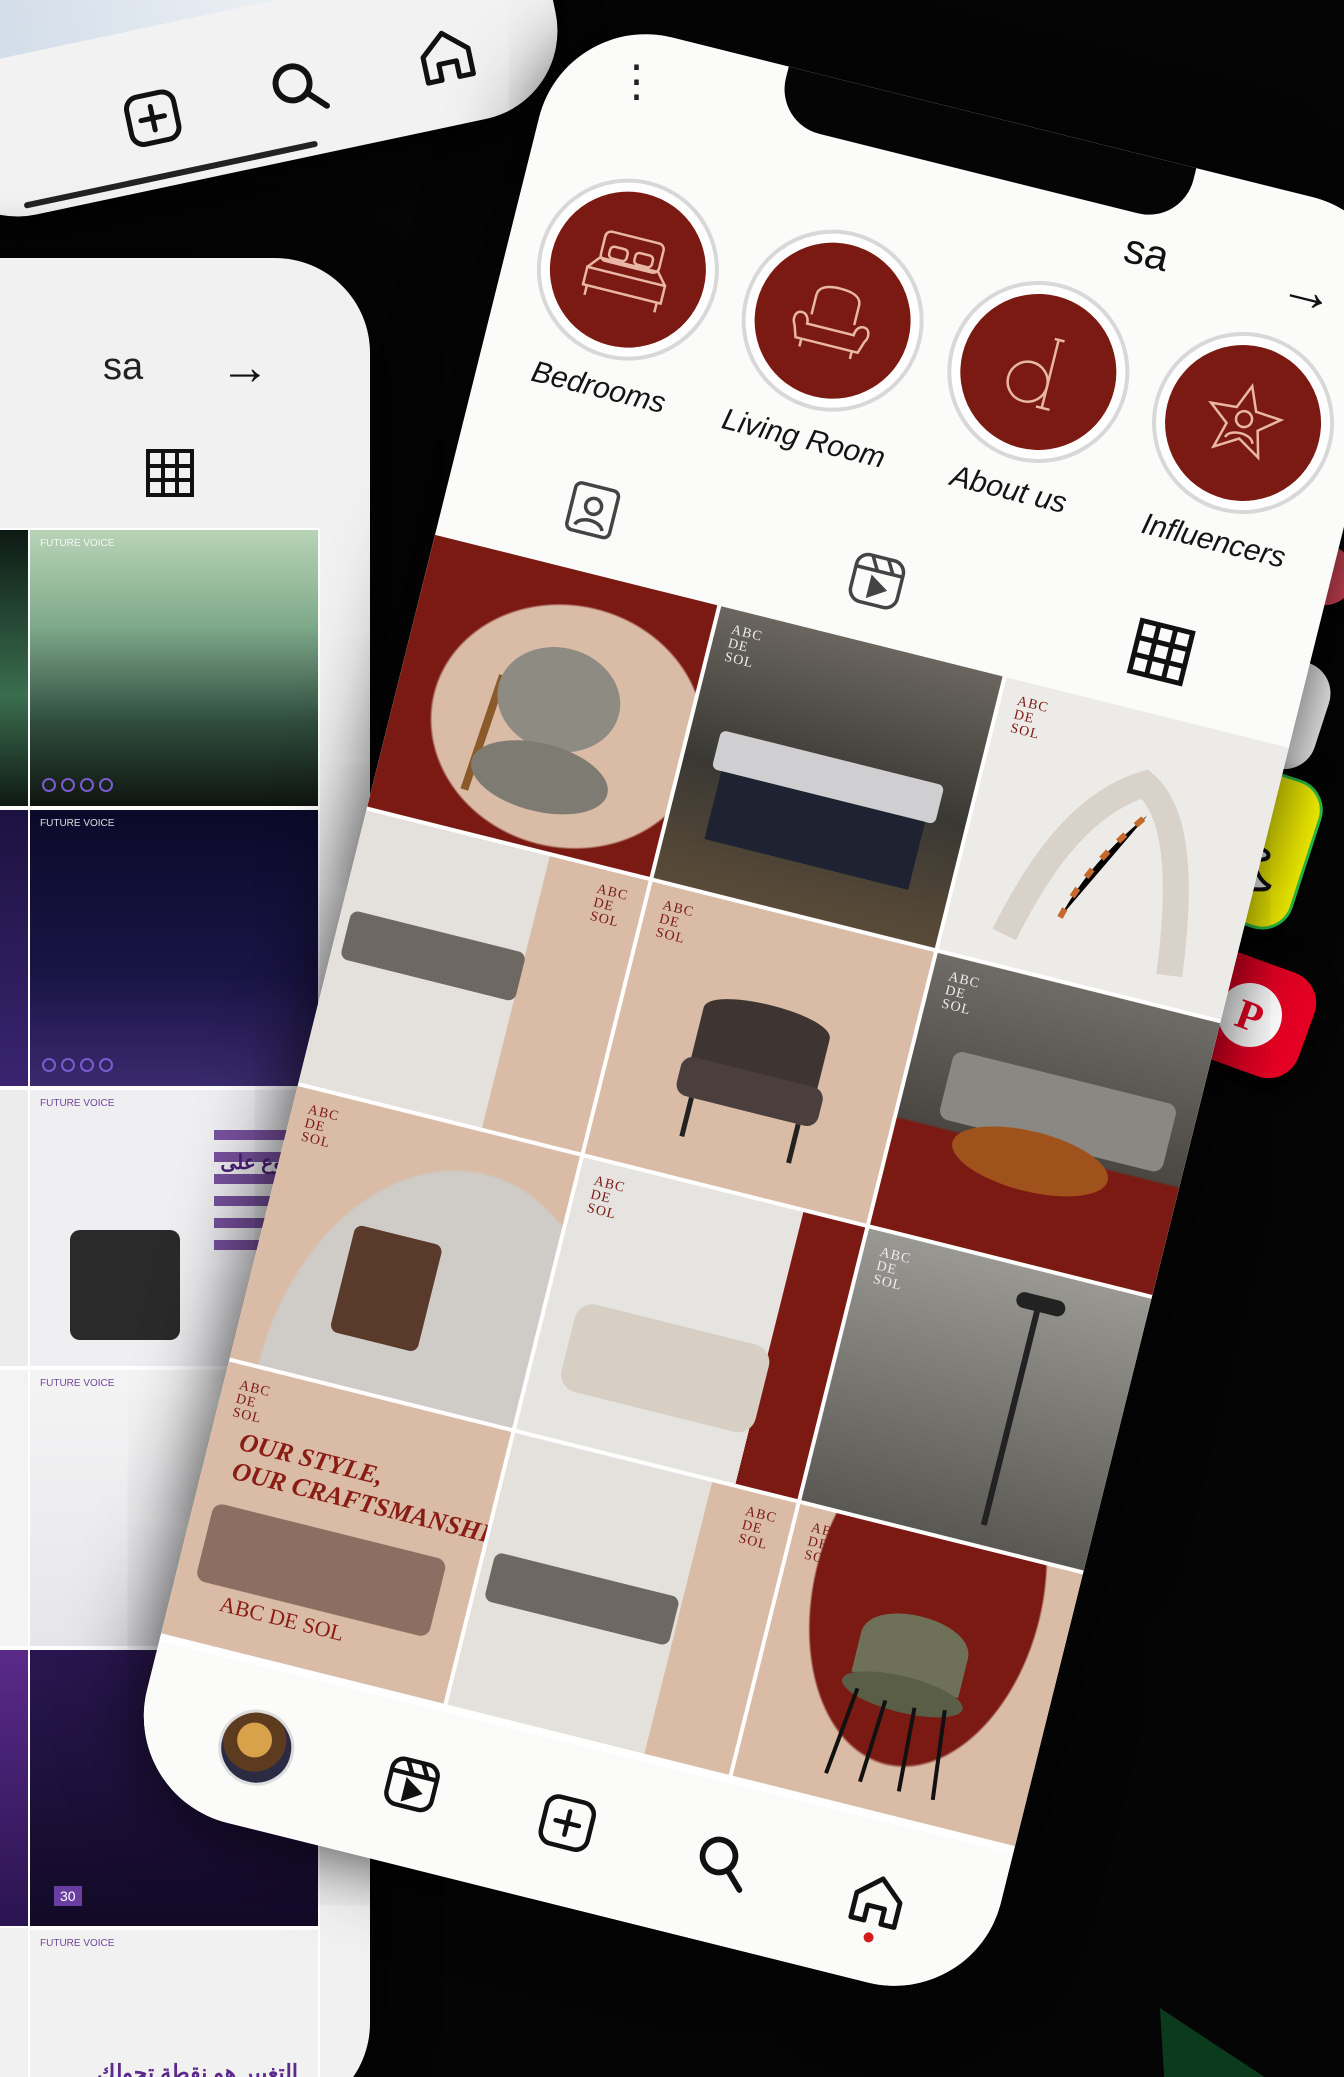  I want to click on top-phone, so click(287, 117).